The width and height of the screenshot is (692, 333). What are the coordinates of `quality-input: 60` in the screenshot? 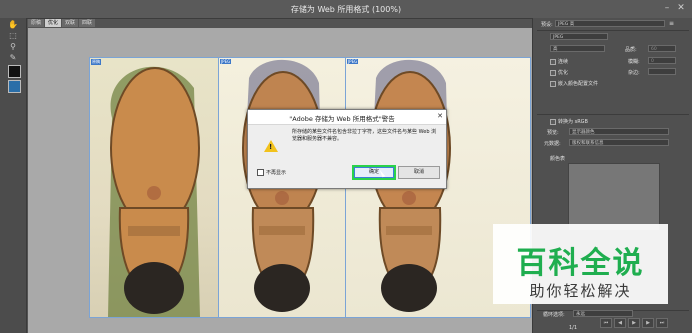 It's located at (662, 48).